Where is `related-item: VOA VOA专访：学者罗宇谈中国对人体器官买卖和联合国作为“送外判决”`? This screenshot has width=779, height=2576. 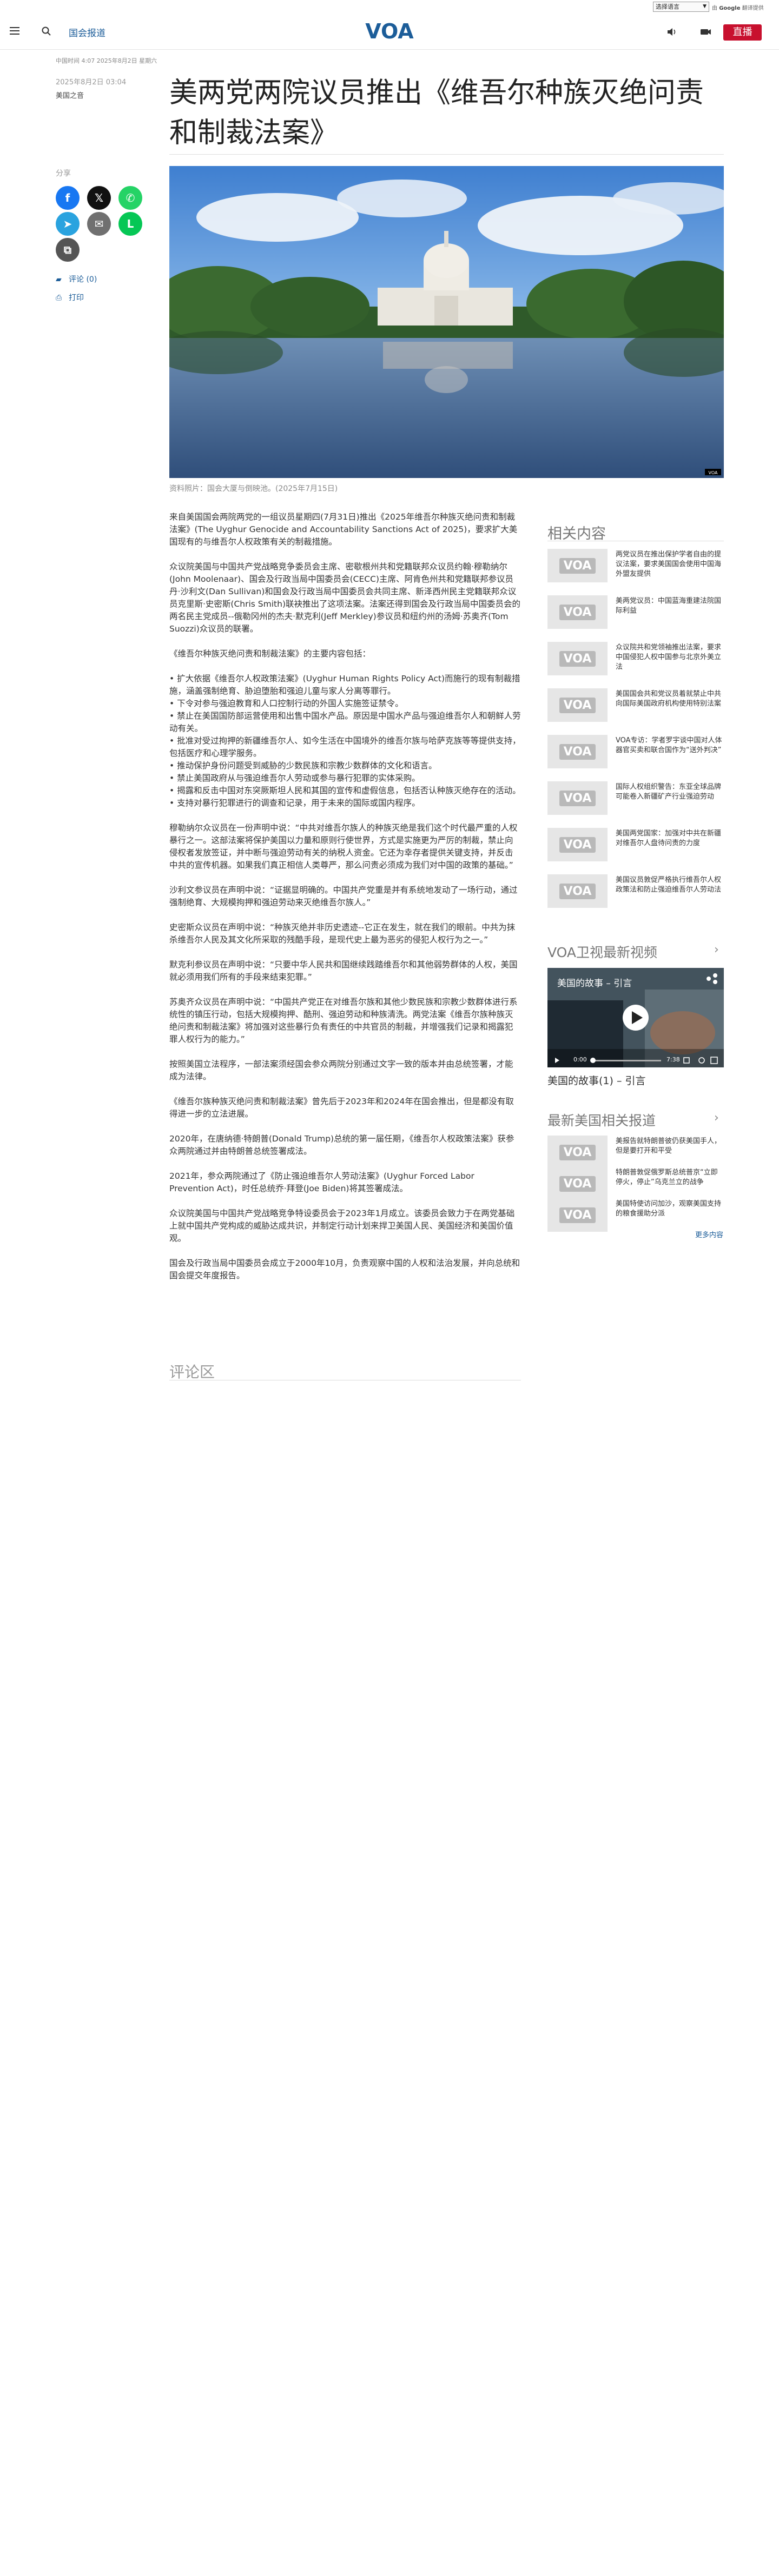 related-item: VOA VOA专访：学者罗宇谈中国对人体器官买卖和联合国作为“送外判决” is located at coordinates (635, 753).